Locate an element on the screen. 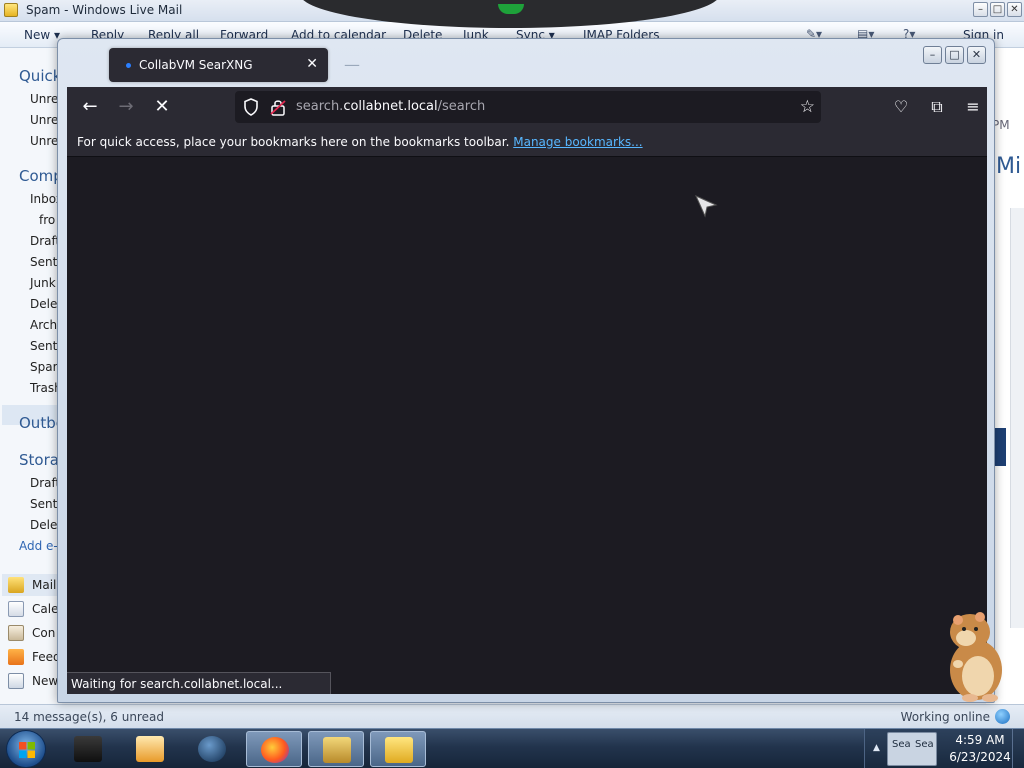 This screenshot has width=1024, height=768. module-feeds: Feed is located at coordinates (34, 657).